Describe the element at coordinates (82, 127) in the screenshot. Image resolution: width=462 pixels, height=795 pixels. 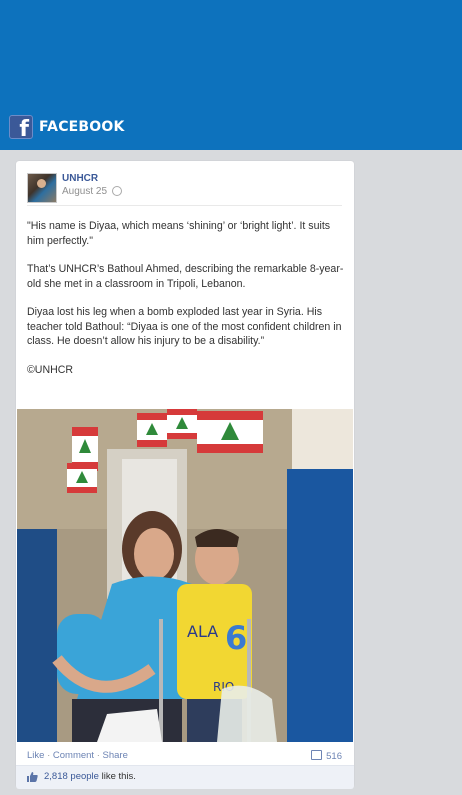
I see `header-title: FACEBOOK` at that location.